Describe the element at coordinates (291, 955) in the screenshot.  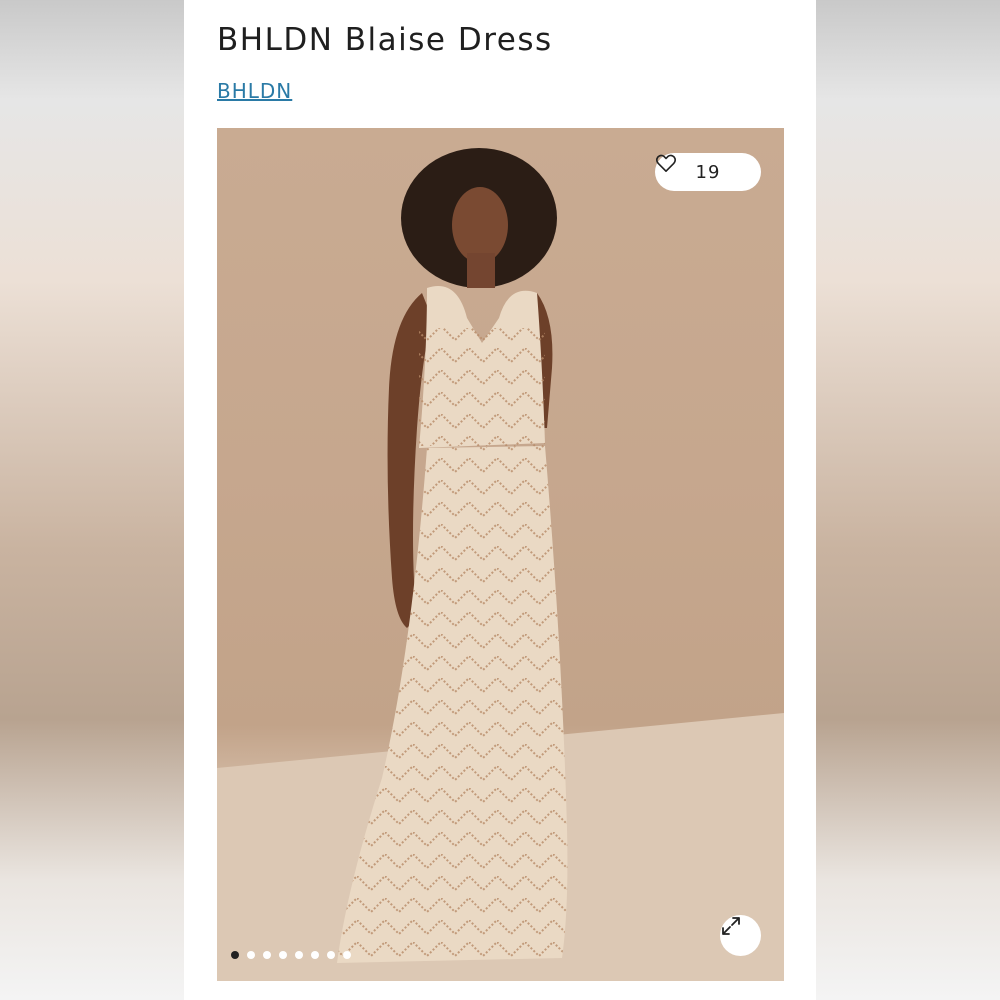
I see `carousel-dots` at that location.